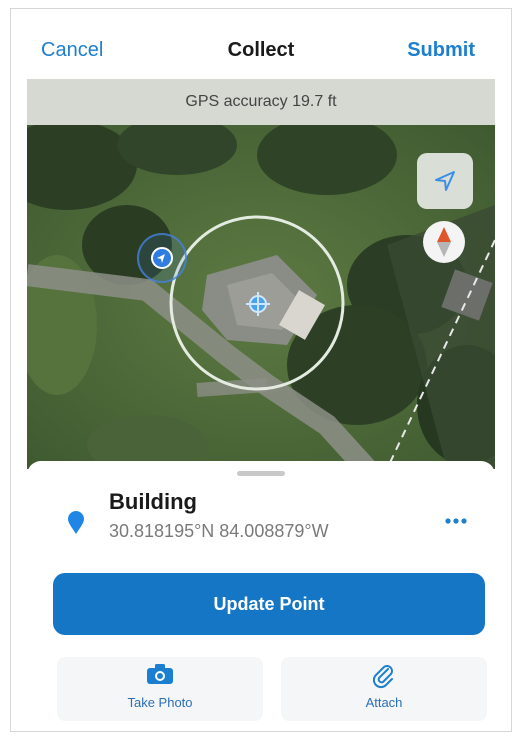  I want to click on navigation-button, so click(445, 181).